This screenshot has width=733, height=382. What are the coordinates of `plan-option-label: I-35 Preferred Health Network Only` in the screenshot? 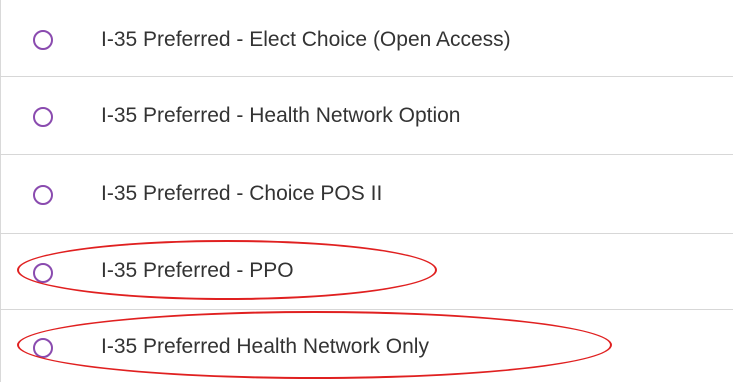 It's located at (265, 346).